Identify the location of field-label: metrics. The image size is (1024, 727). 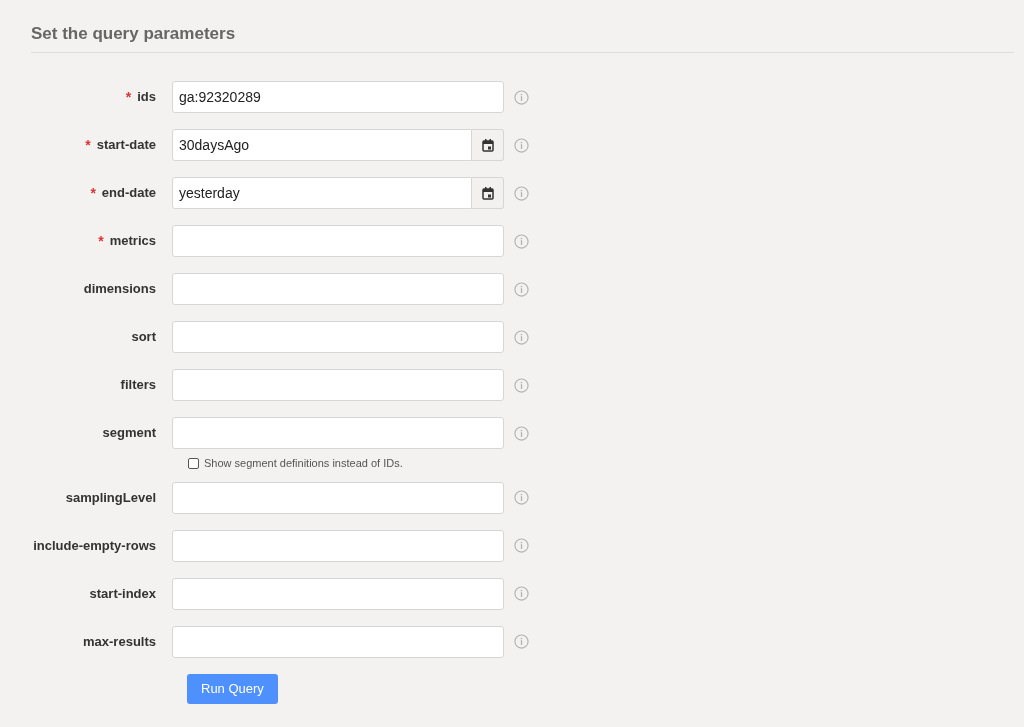
(132, 241).